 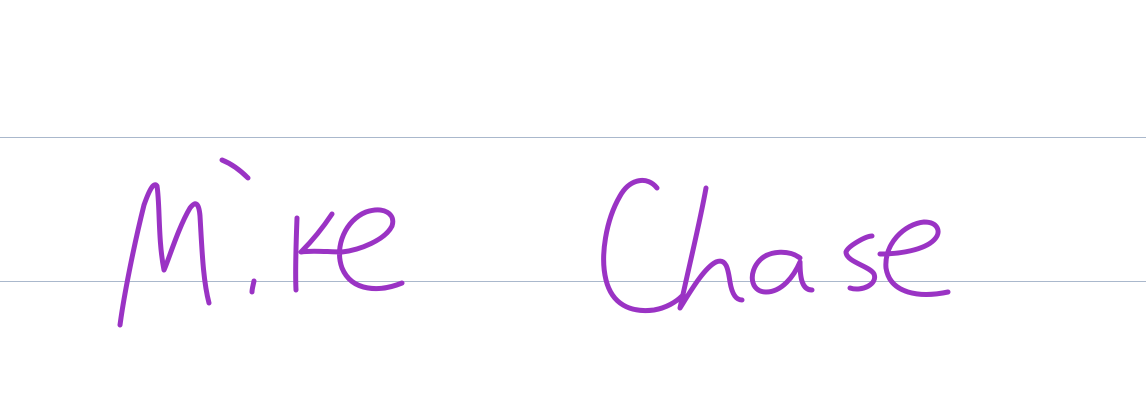 I want to click on stroke-ke, so click(x=351, y=249).